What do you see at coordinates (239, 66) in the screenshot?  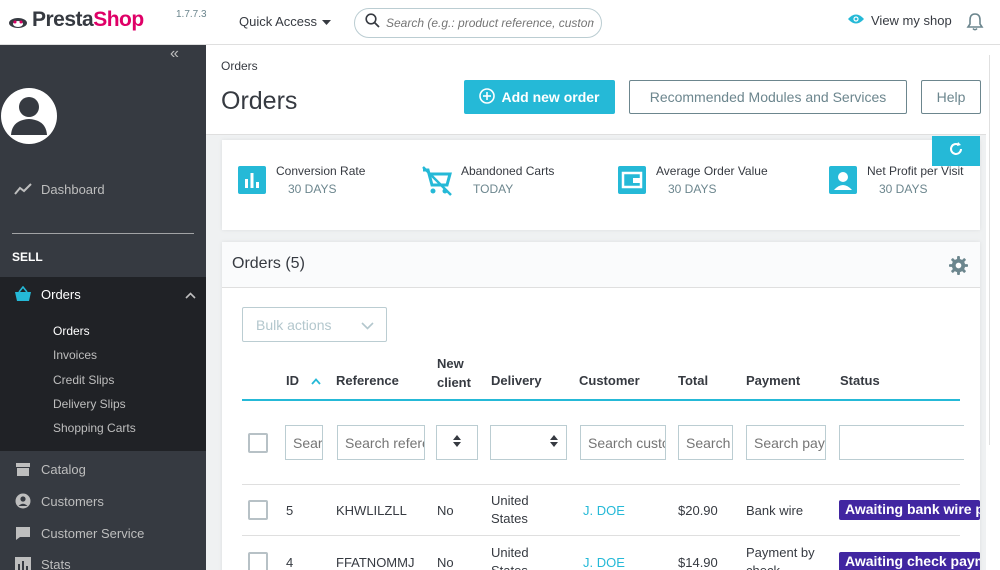 I see `breadcrumb: Orders` at bounding box center [239, 66].